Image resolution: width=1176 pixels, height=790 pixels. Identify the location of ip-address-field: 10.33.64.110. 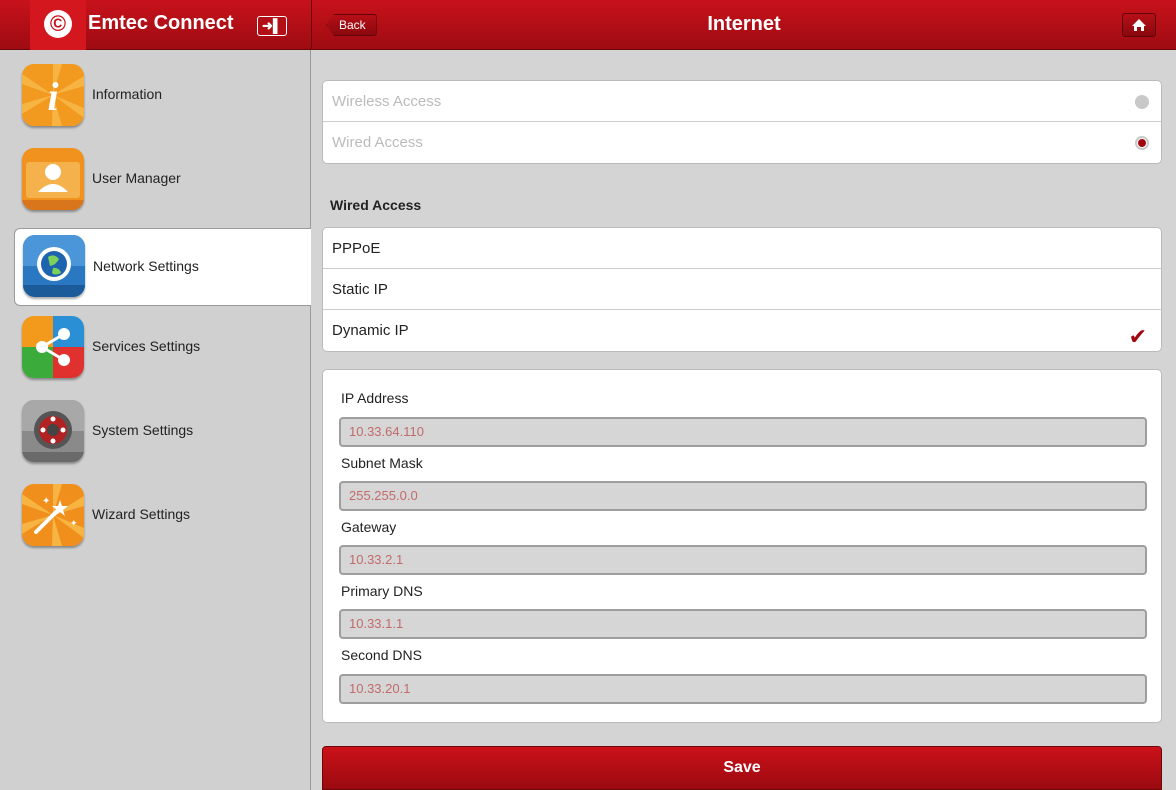
(743, 432).